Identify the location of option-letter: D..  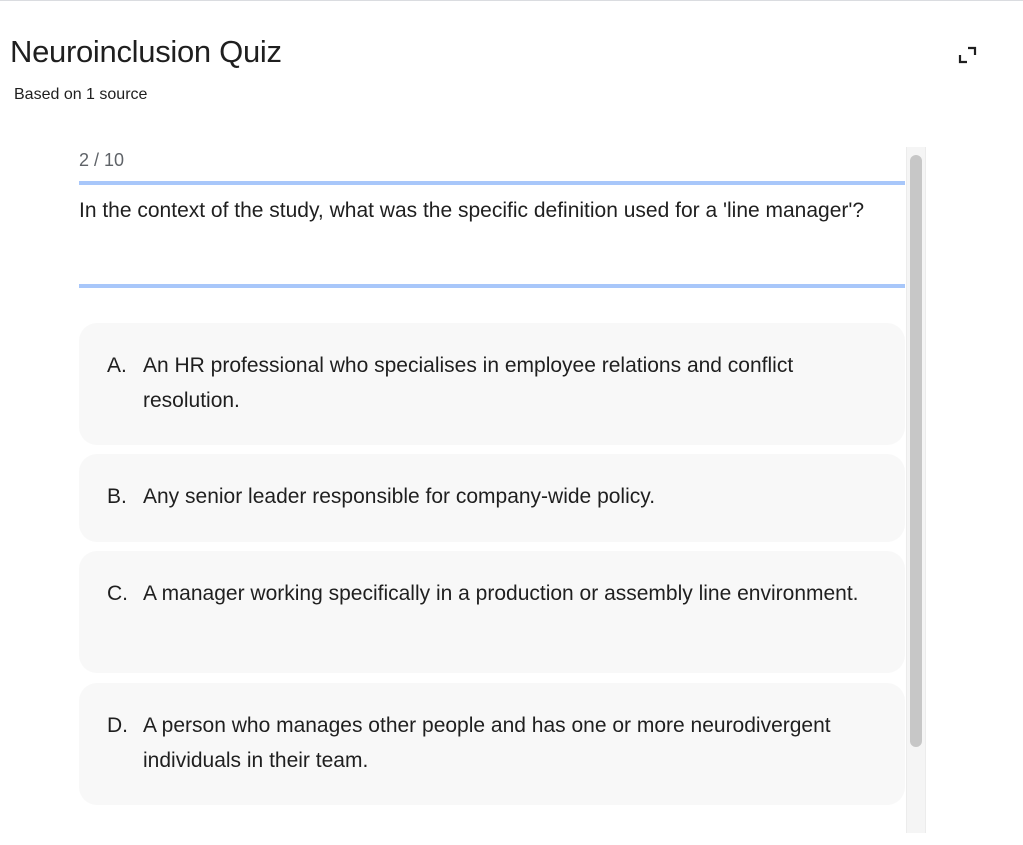
(117, 725).